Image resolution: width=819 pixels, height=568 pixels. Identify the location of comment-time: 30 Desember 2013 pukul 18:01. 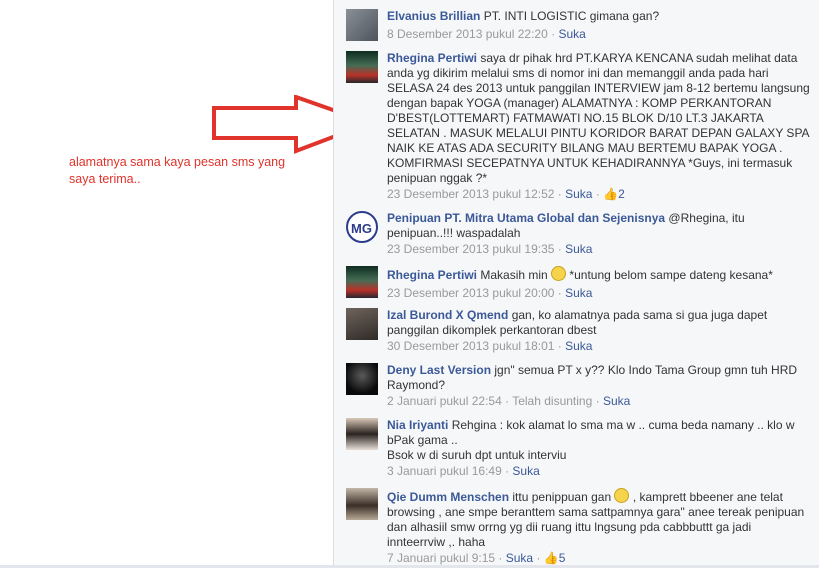
(470, 346).